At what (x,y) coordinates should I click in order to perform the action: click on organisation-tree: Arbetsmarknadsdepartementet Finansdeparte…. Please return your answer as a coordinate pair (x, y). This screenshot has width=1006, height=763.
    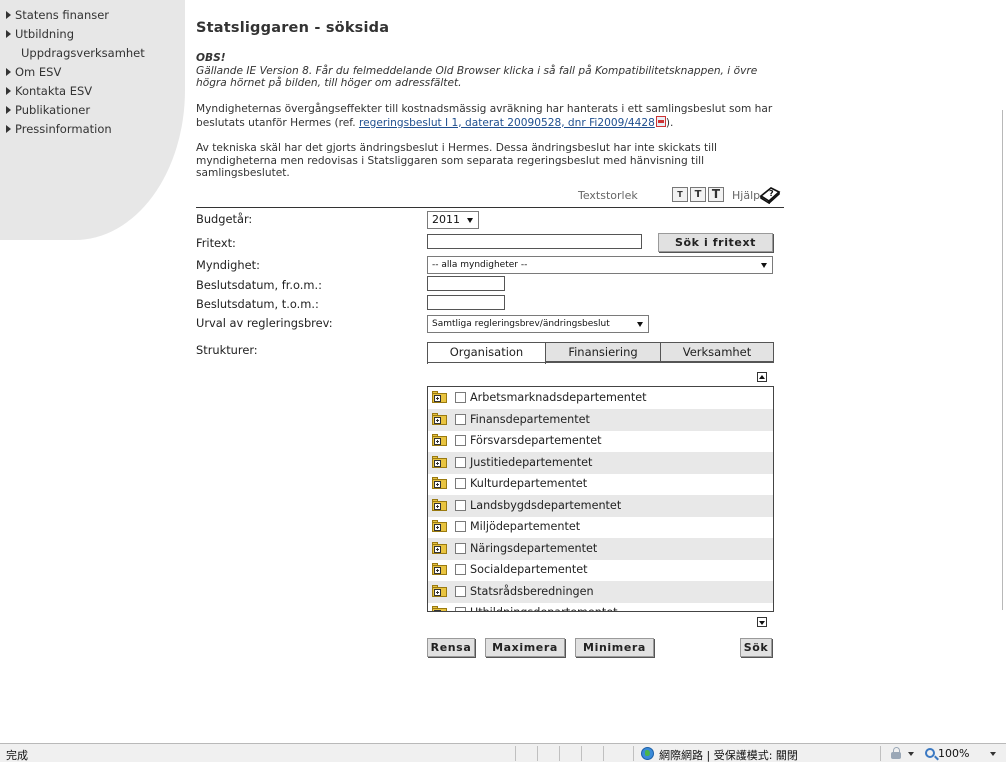
    Looking at the image, I should click on (600, 499).